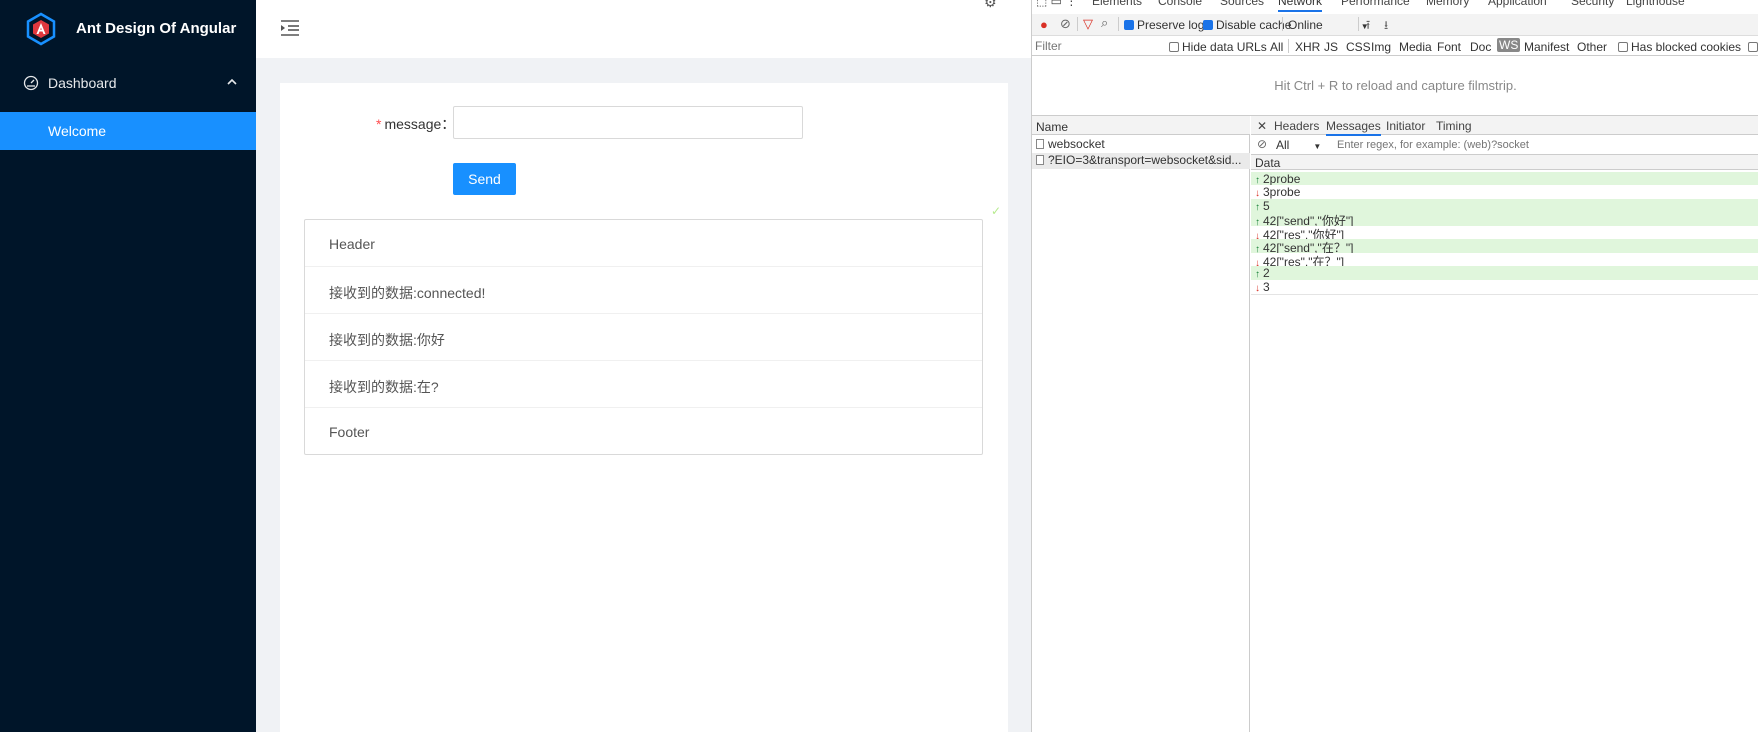 The image size is (1758, 732). I want to click on list-header: Header, so click(643, 243).